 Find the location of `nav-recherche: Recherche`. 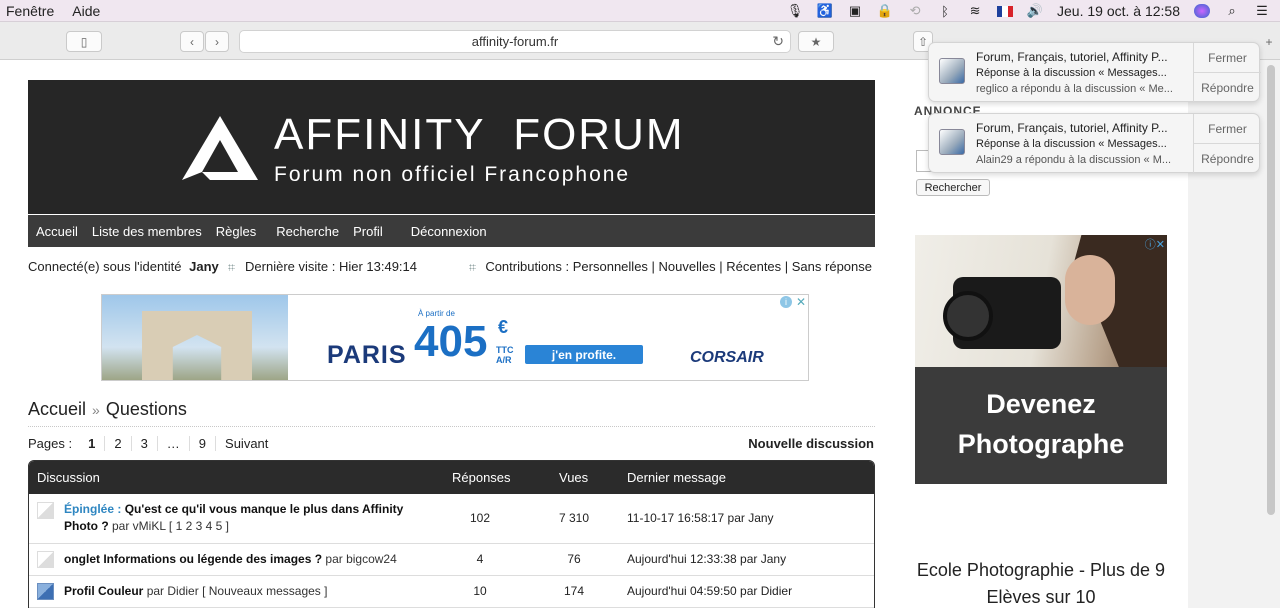

nav-recherche: Recherche is located at coordinates (307, 231).